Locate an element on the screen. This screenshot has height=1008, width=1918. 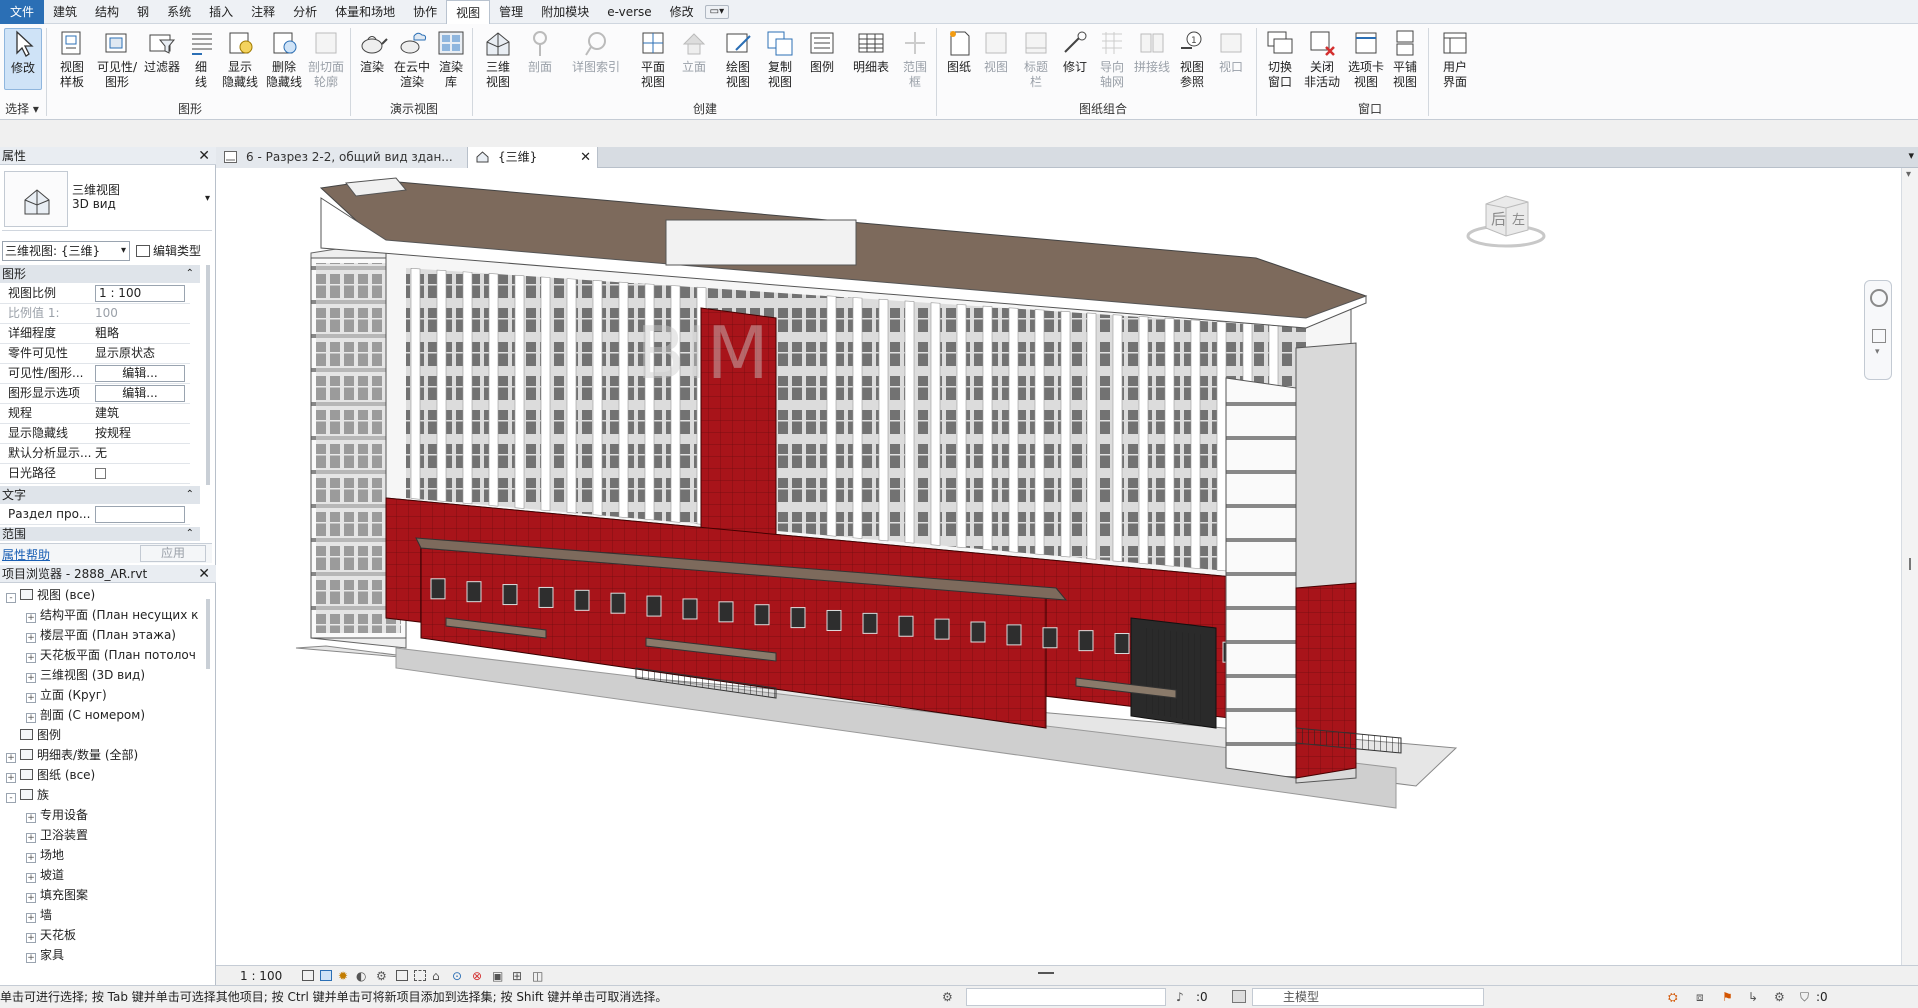
crop-view-icon is located at coordinates (402, 975).